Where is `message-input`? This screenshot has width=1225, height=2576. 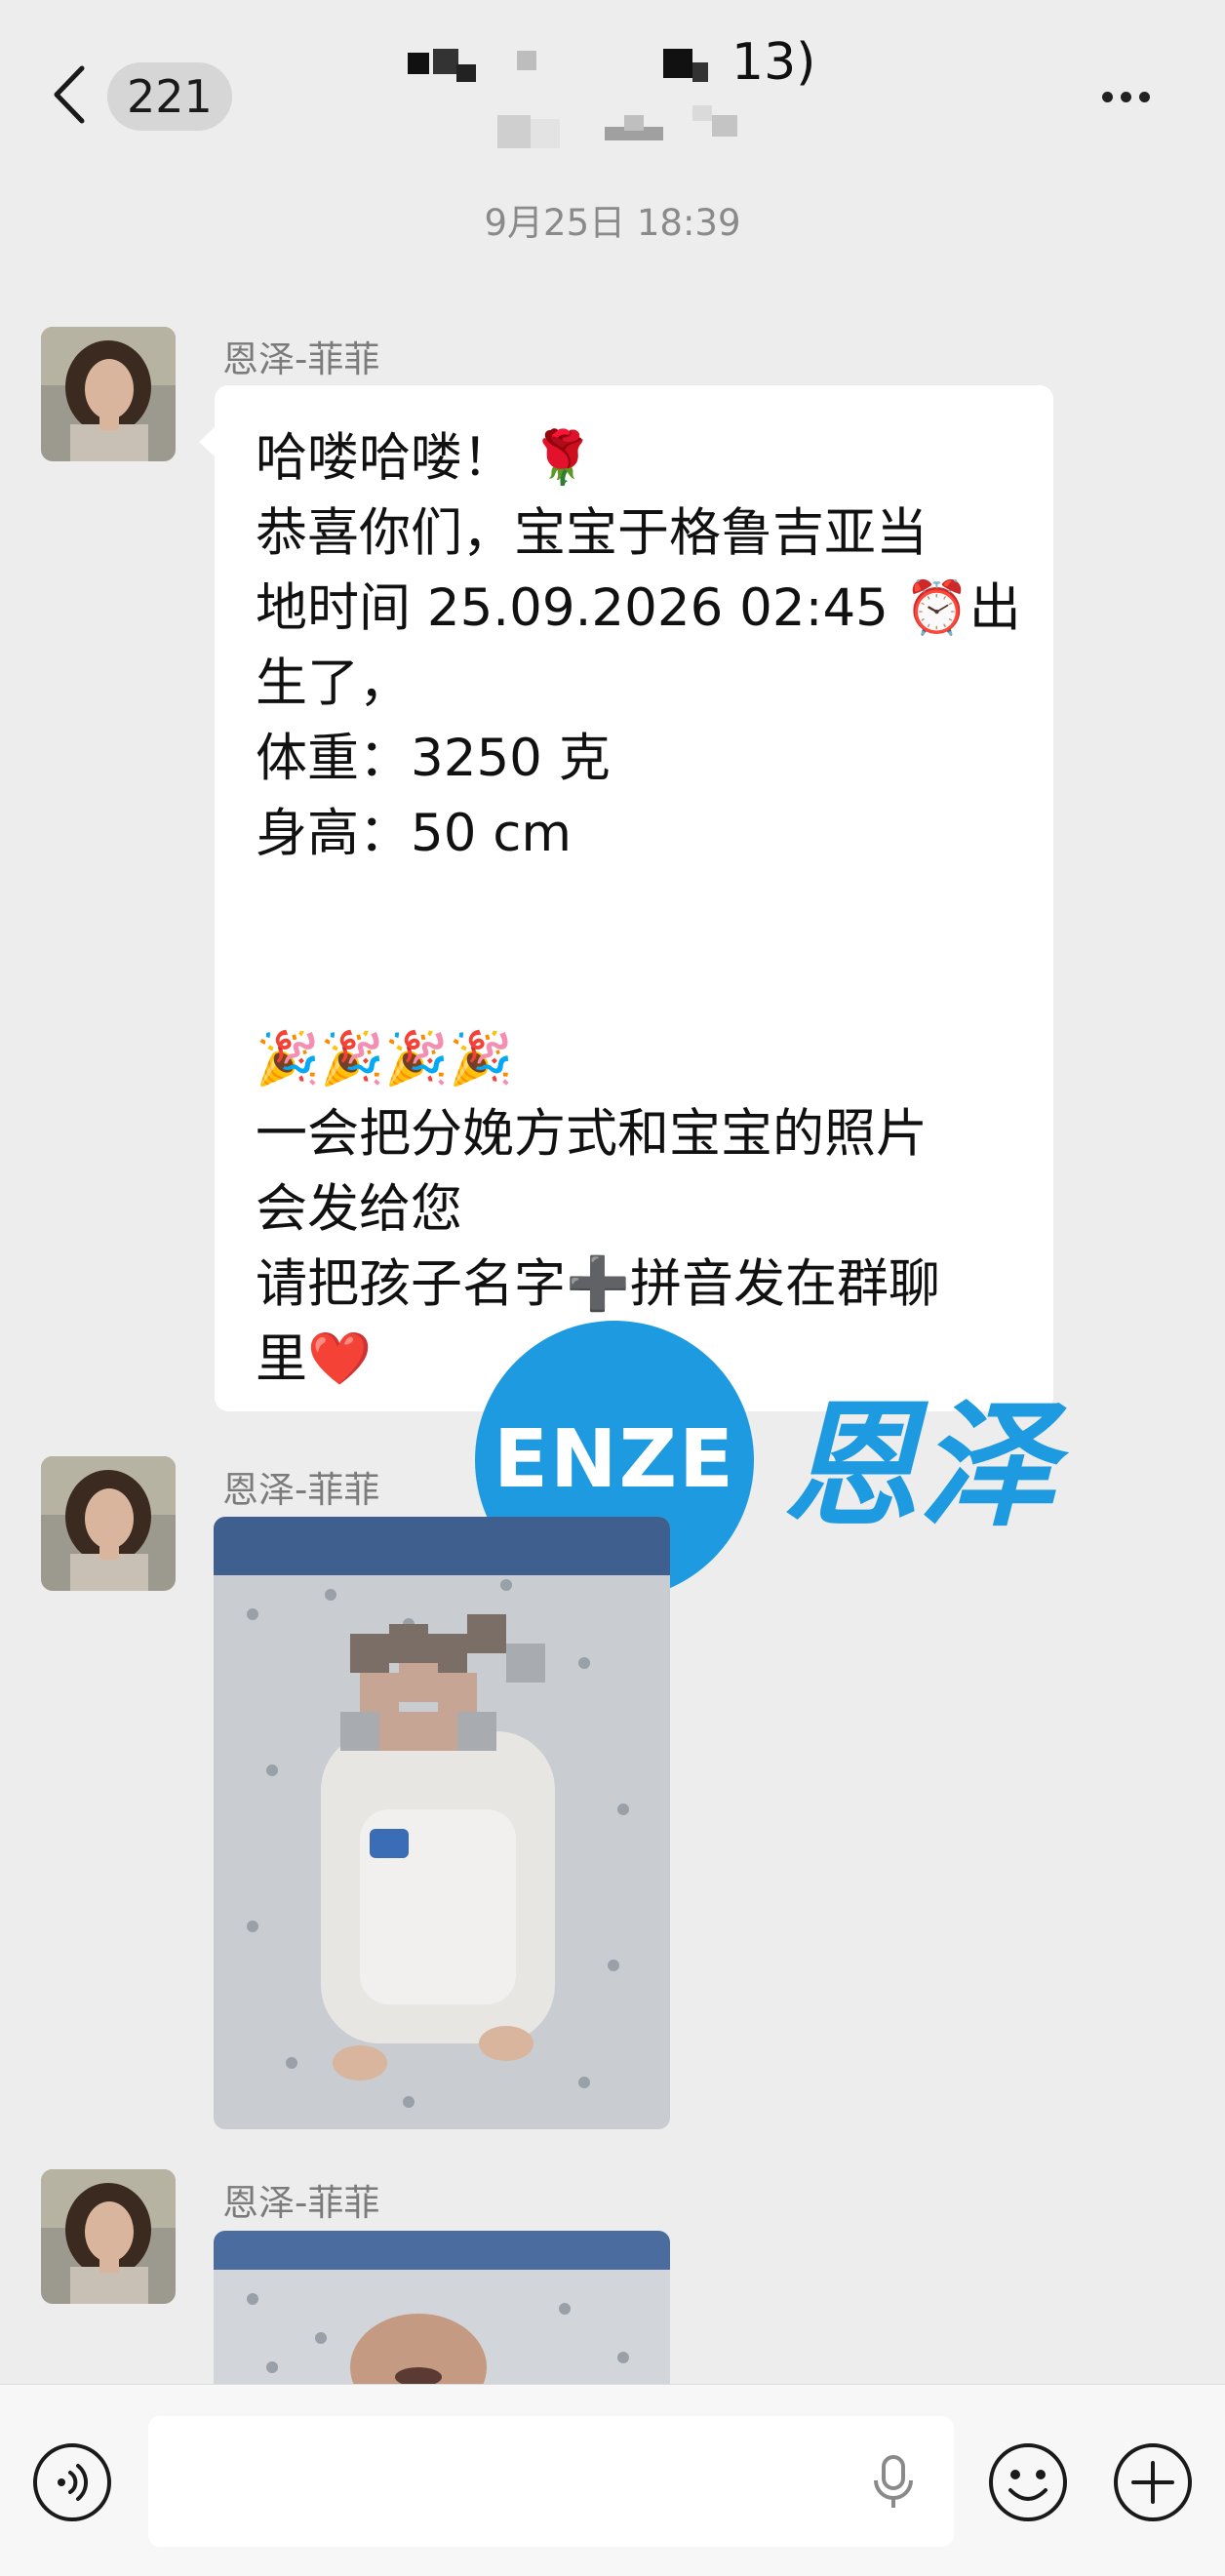
message-input is located at coordinates (551, 2481).